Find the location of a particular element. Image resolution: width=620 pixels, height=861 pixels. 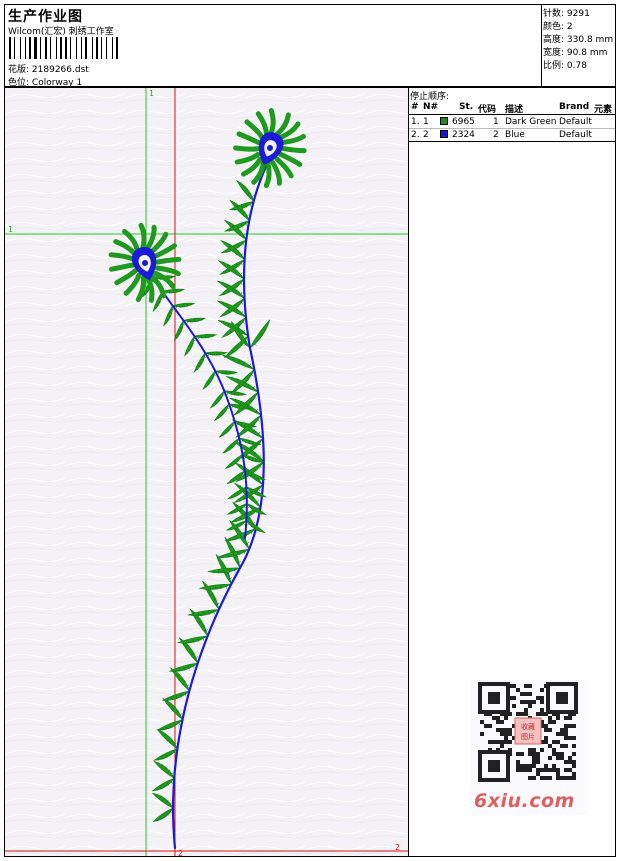

page-title: 生产作业图 is located at coordinates (45, 17).